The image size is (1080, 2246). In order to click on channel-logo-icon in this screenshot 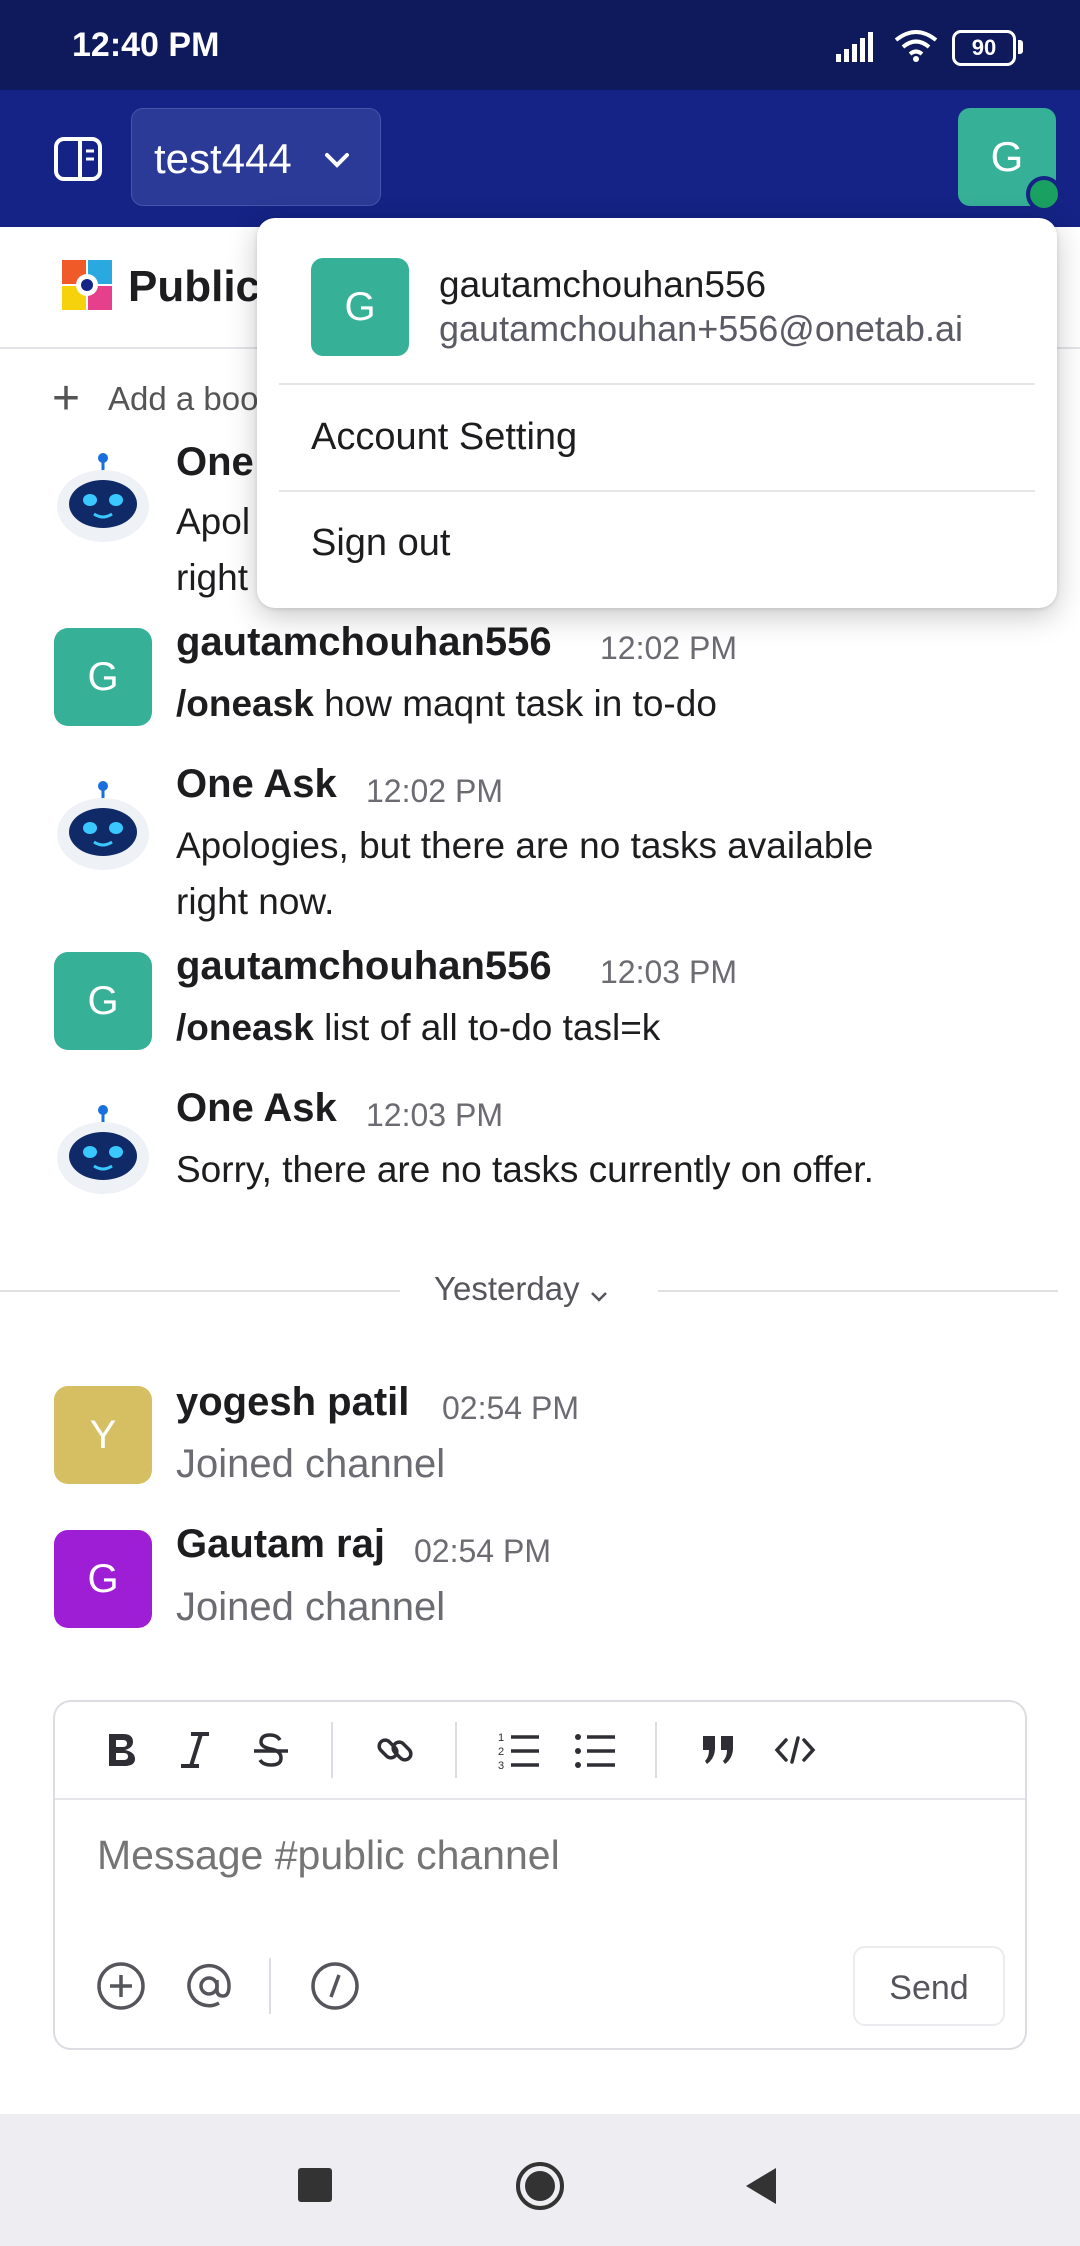, I will do `click(87, 285)`.